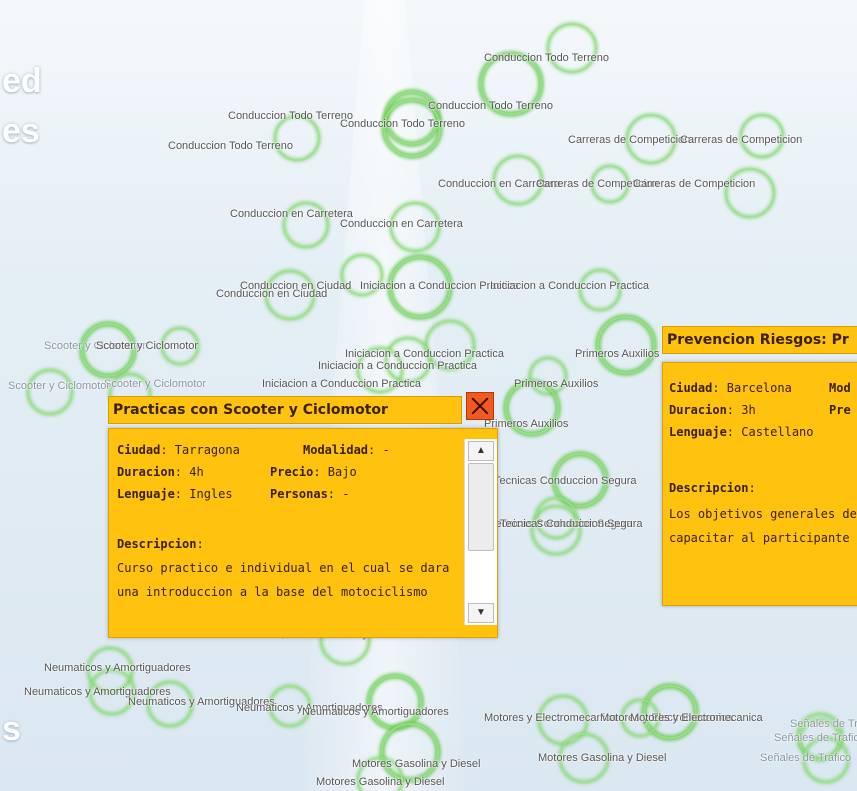  What do you see at coordinates (763, 538) in the screenshot?
I see `riesgos-description-line-2: capacitar al participante e` at bounding box center [763, 538].